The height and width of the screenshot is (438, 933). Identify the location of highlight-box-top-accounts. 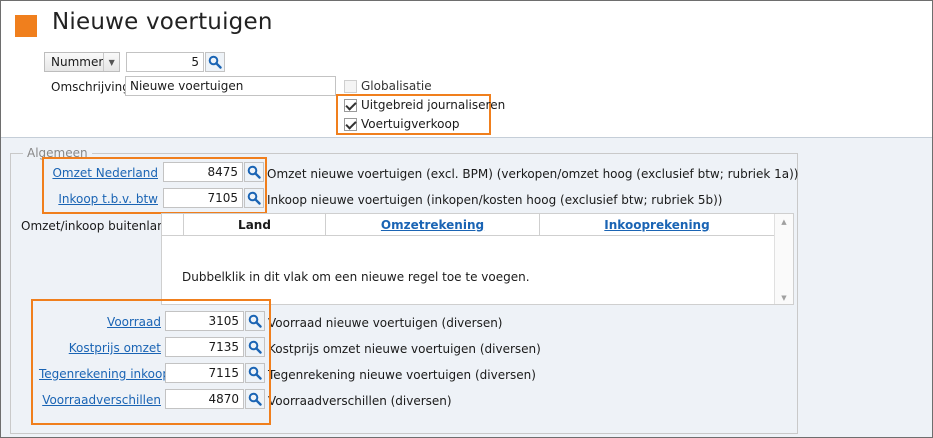
(154, 185).